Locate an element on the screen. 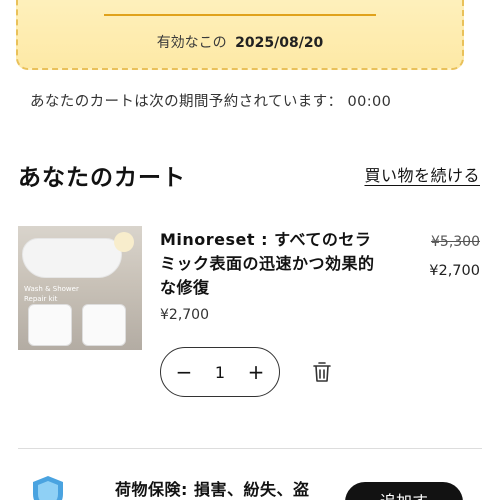 This screenshot has height=500, width=500. product-image: Wash & Shower Repair kit is located at coordinates (80, 288).